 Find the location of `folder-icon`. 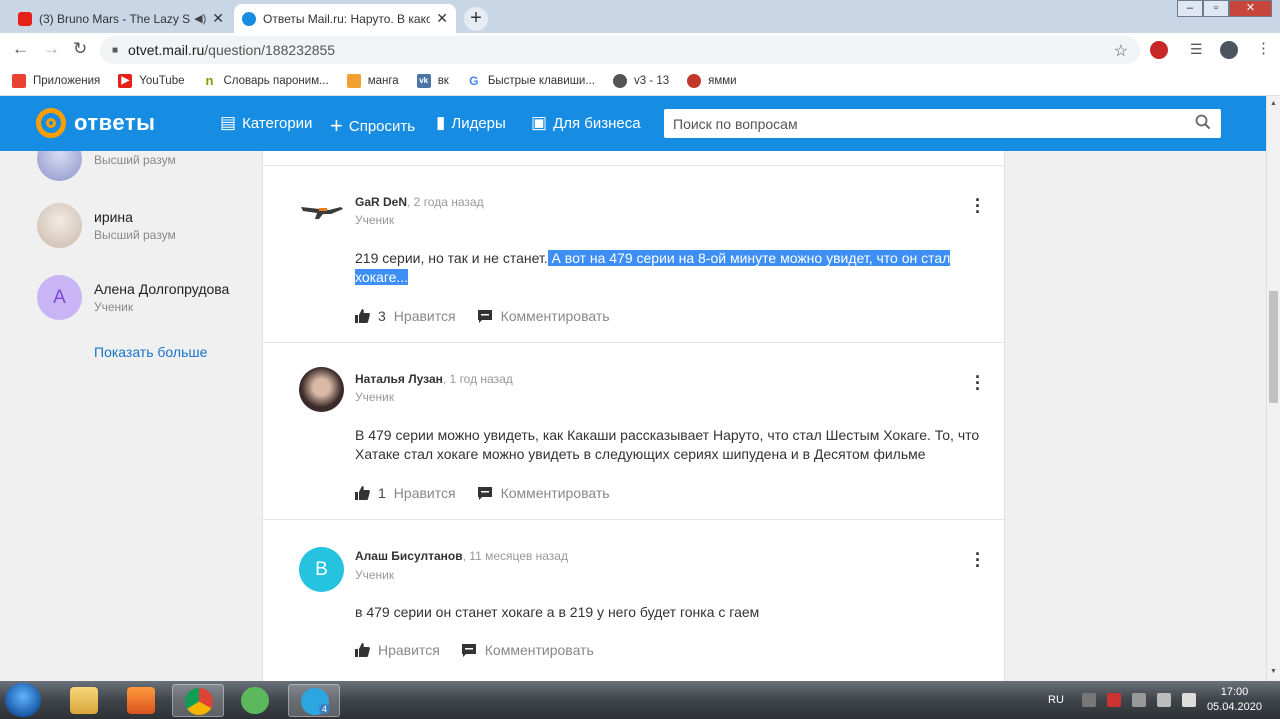

folder-icon is located at coordinates (84, 700).